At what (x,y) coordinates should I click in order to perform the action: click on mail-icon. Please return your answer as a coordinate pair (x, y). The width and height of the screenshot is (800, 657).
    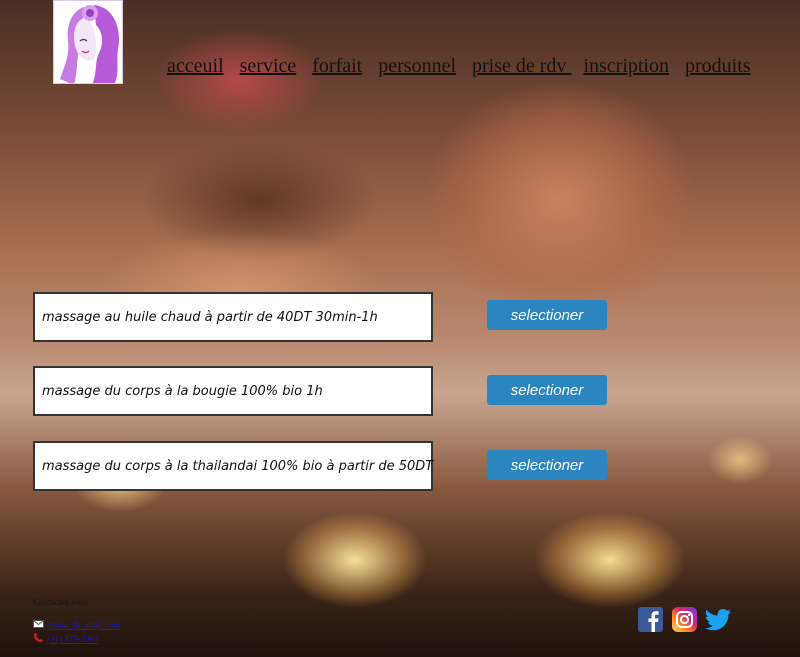
    Looking at the image, I should click on (38, 625).